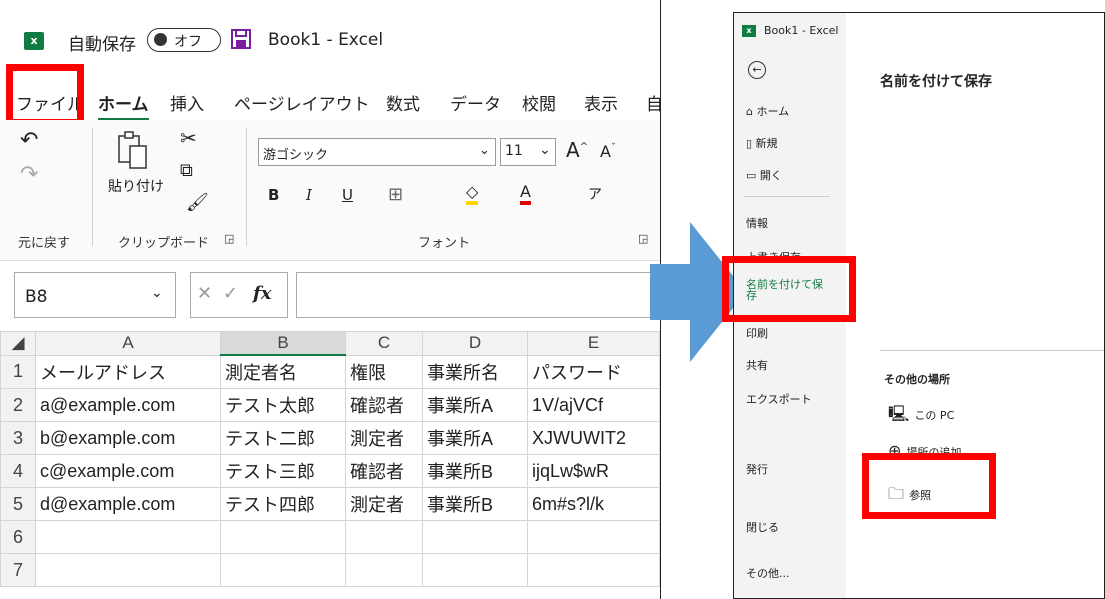 The height and width of the screenshot is (599, 1105). I want to click on cell: テスト二郎, so click(283, 438).